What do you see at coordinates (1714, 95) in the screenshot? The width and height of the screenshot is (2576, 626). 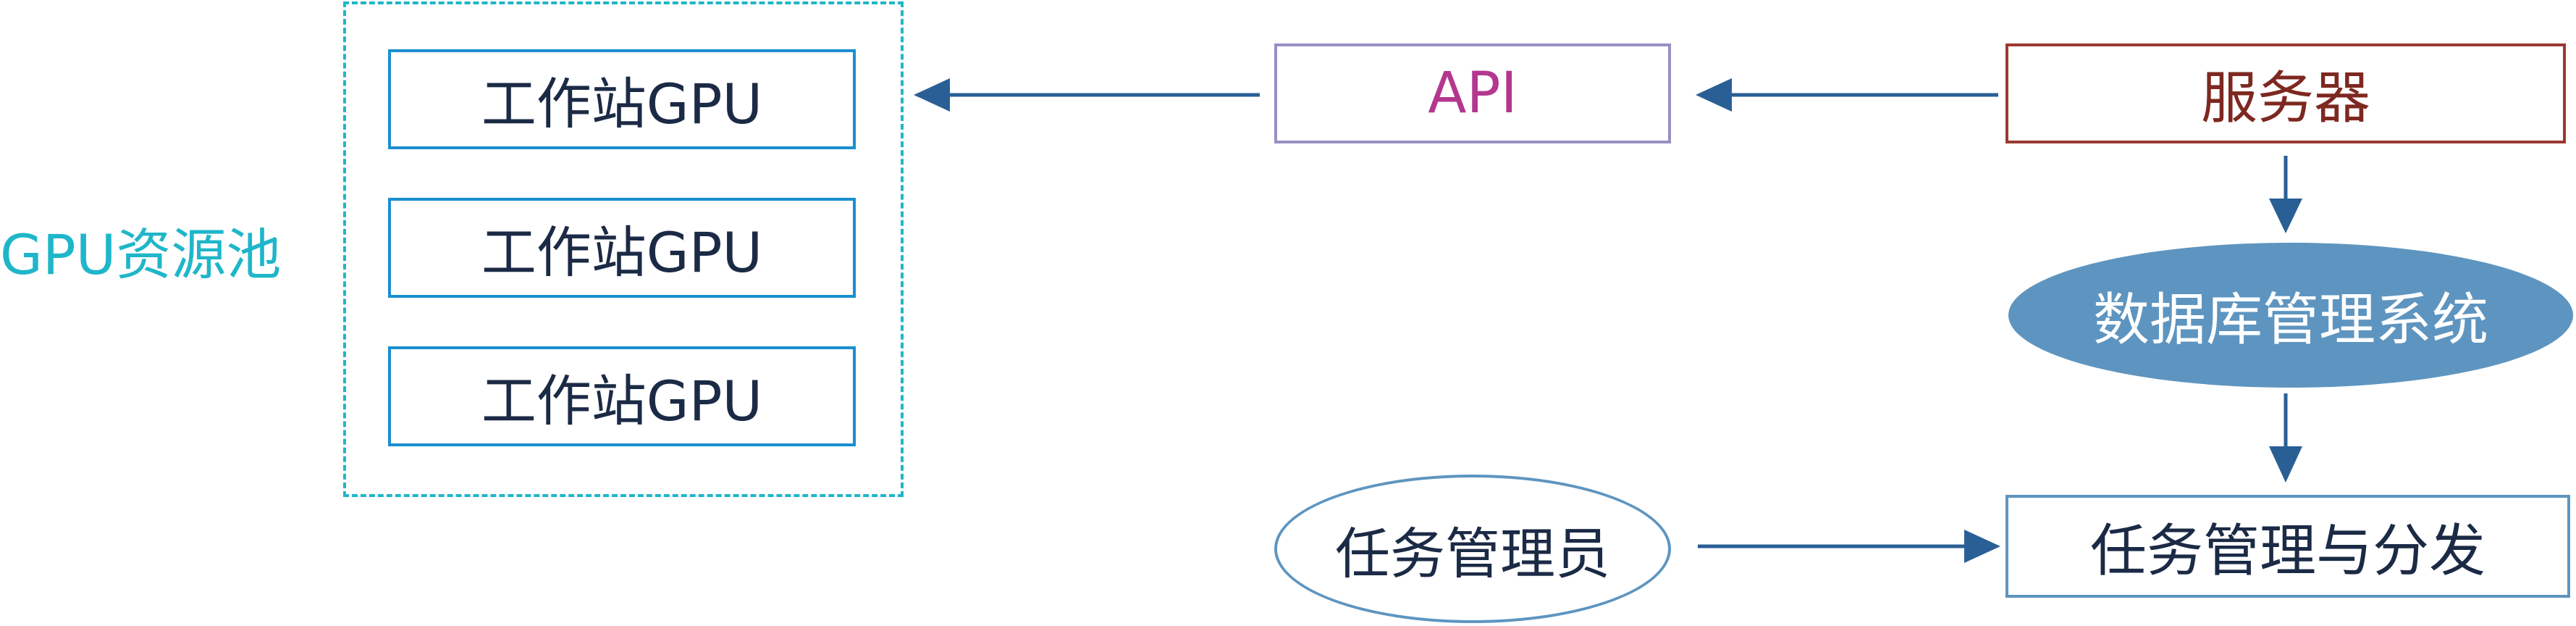 I see `arrowhead-server-to-api` at bounding box center [1714, 95].